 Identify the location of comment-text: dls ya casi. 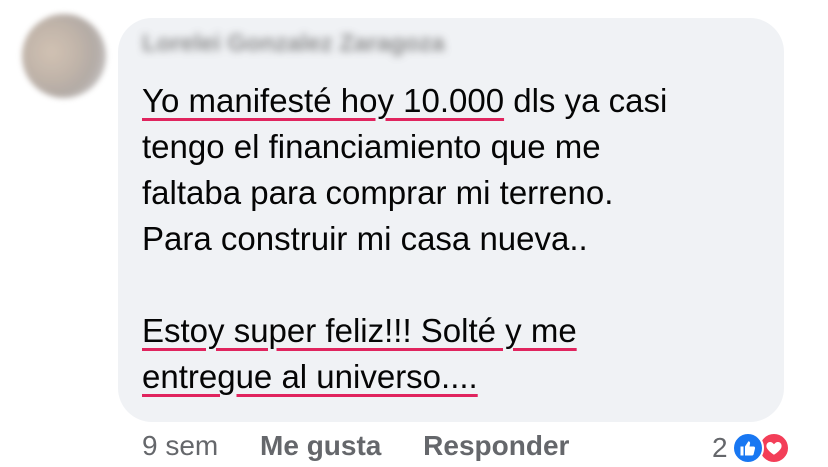
(586, 100).